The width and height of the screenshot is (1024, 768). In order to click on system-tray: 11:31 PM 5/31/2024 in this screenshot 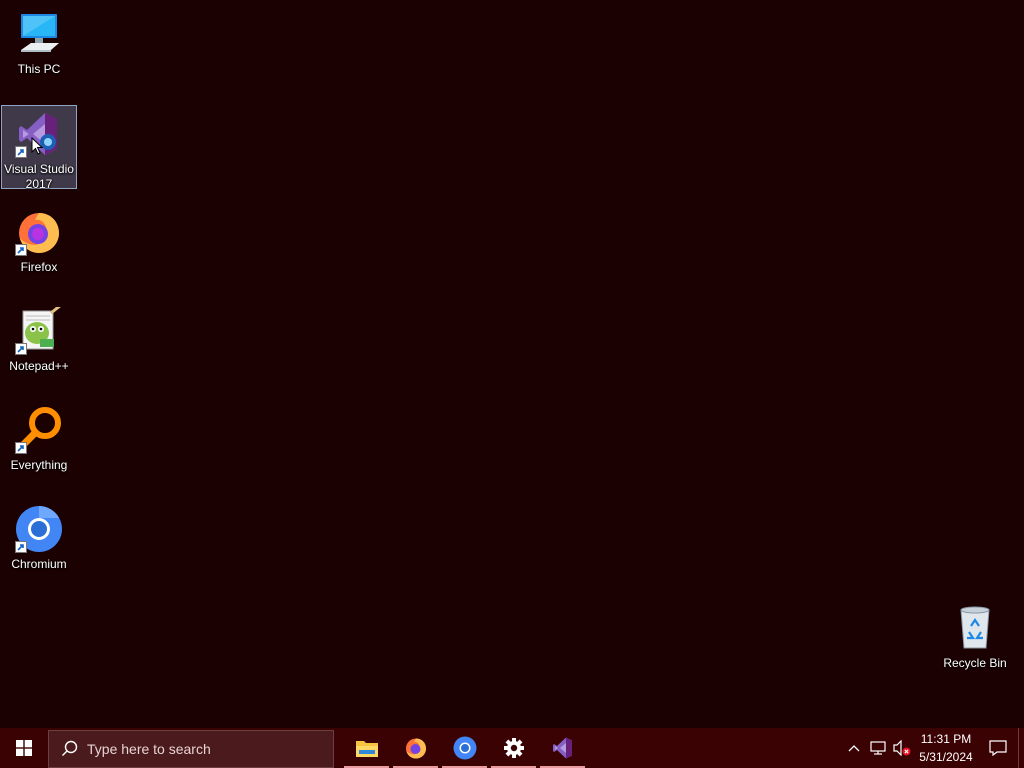, I will do `click(933, 748)`.